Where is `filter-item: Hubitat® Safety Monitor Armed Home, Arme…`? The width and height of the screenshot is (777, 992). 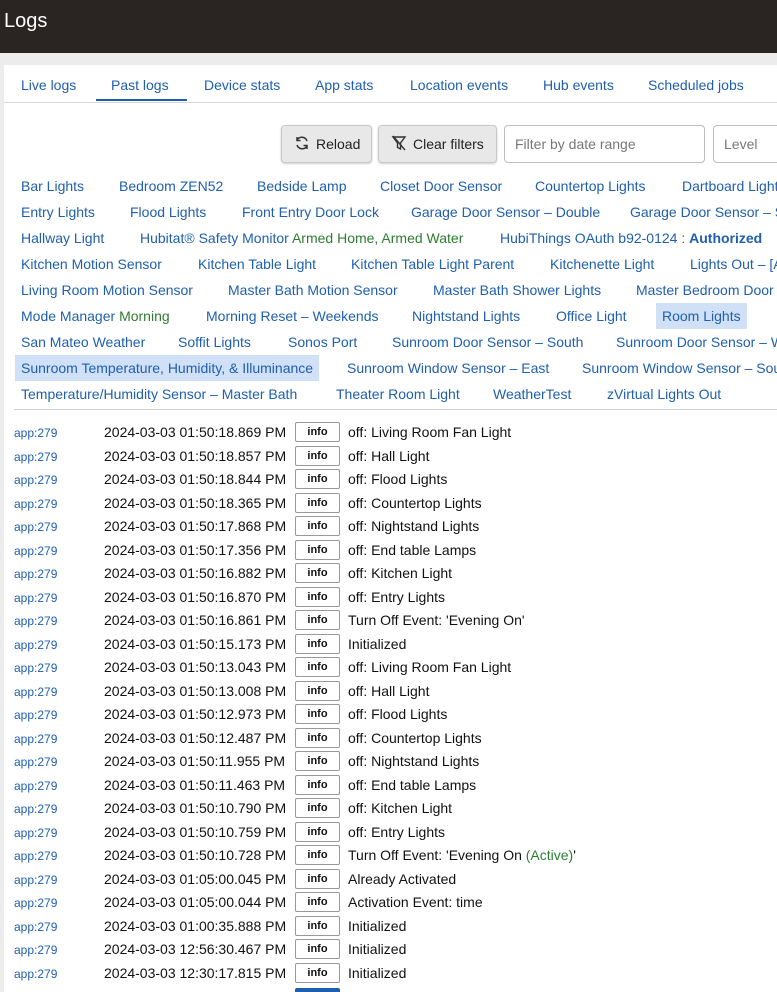
filter-item: Hubitat® Safety Monitor Armed Home, Arme… is located at coordinates (301, 238).